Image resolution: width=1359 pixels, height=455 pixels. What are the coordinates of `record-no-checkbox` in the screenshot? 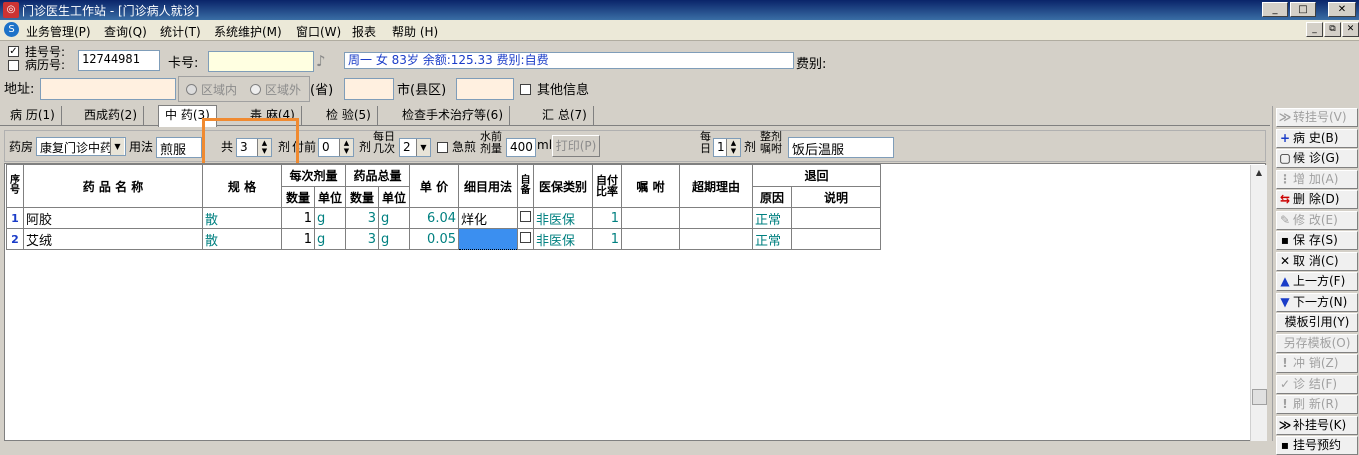 It's located at (13, 65).